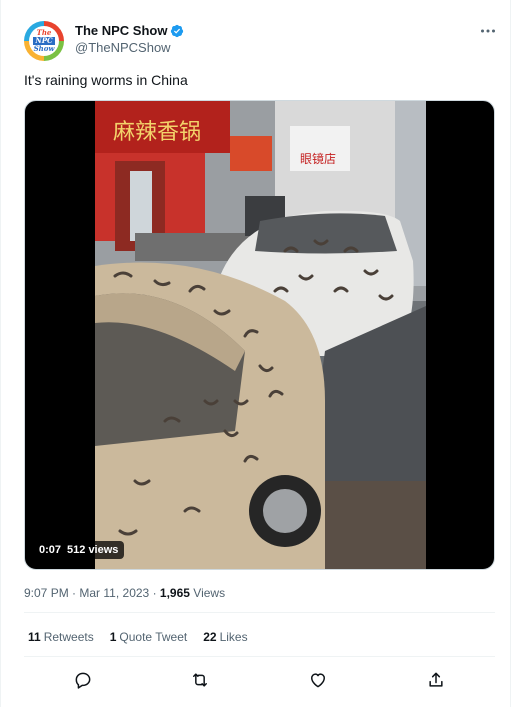 The image size is (513, 707). What do you see at coordinates (123, 47) in the screenshot?
I see `author-handle: @TheNPCShow` at bounding box center [123, 47].